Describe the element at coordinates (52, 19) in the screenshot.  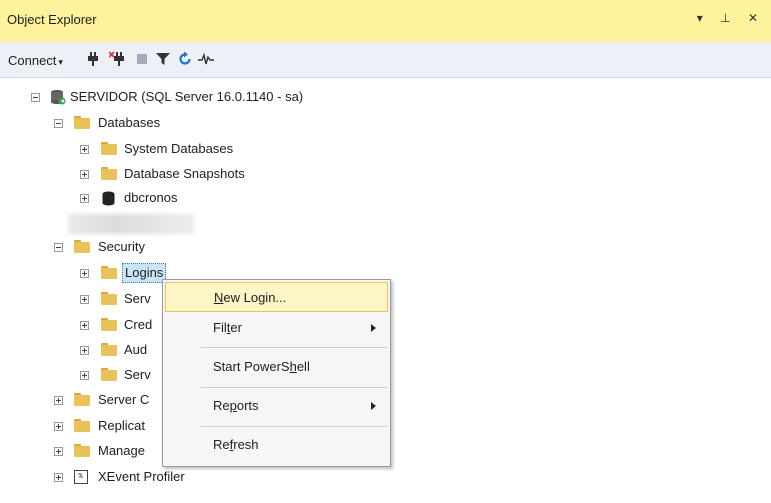
I see `panel-title: Object Explorer` at that location.